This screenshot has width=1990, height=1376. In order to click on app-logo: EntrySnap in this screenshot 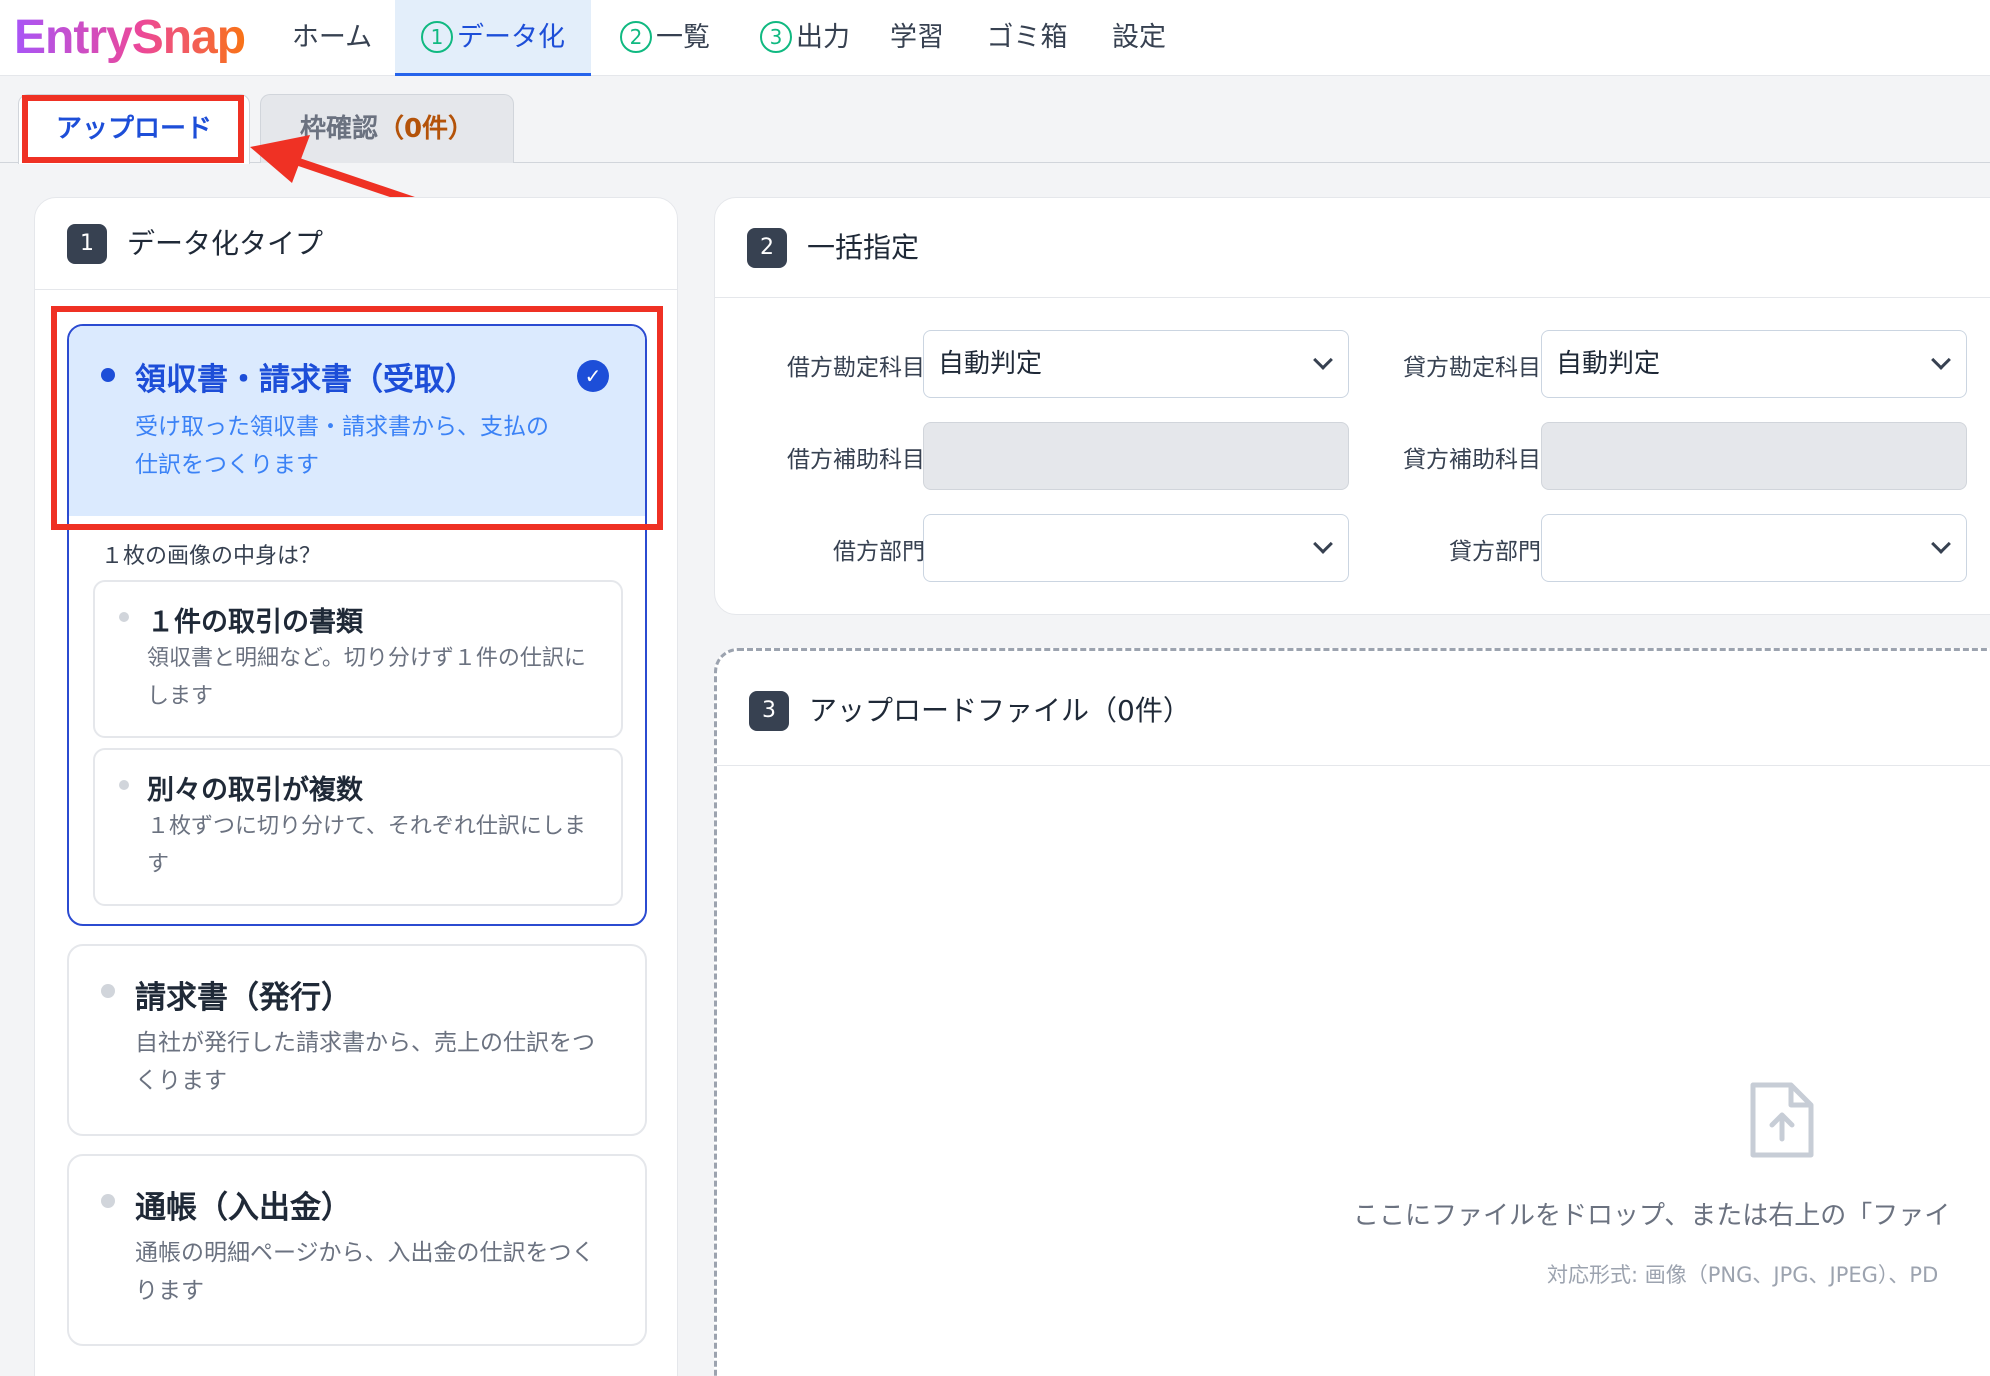, I will do `click(130, 38)`.